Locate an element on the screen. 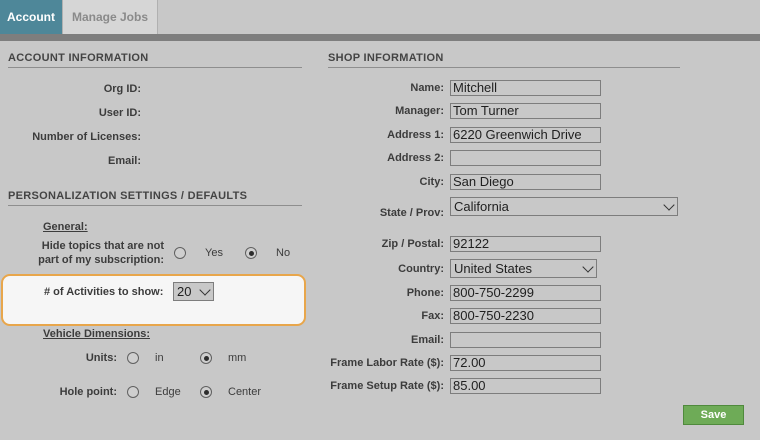 The image size is (760, 440). address1-label: Address 1: is located at coordinates (415, 135).